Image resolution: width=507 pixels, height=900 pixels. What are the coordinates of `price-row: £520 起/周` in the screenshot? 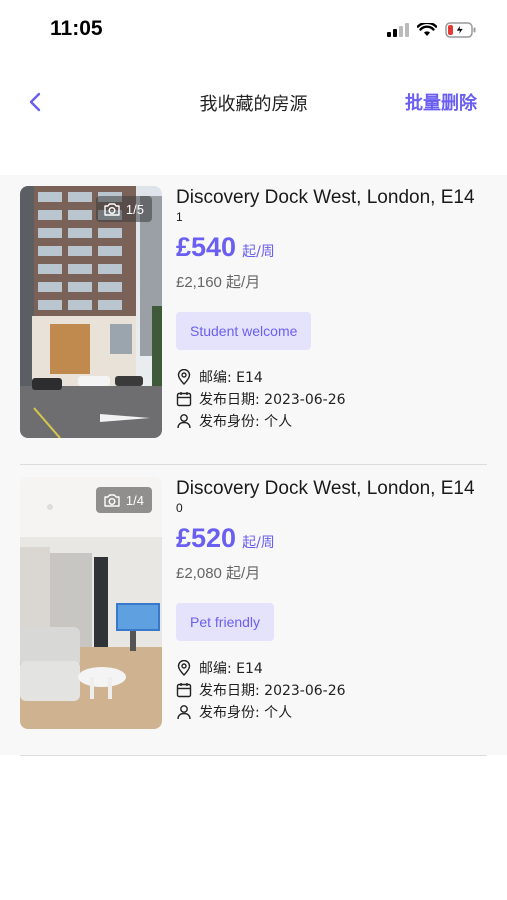 It's located at (326, 538).